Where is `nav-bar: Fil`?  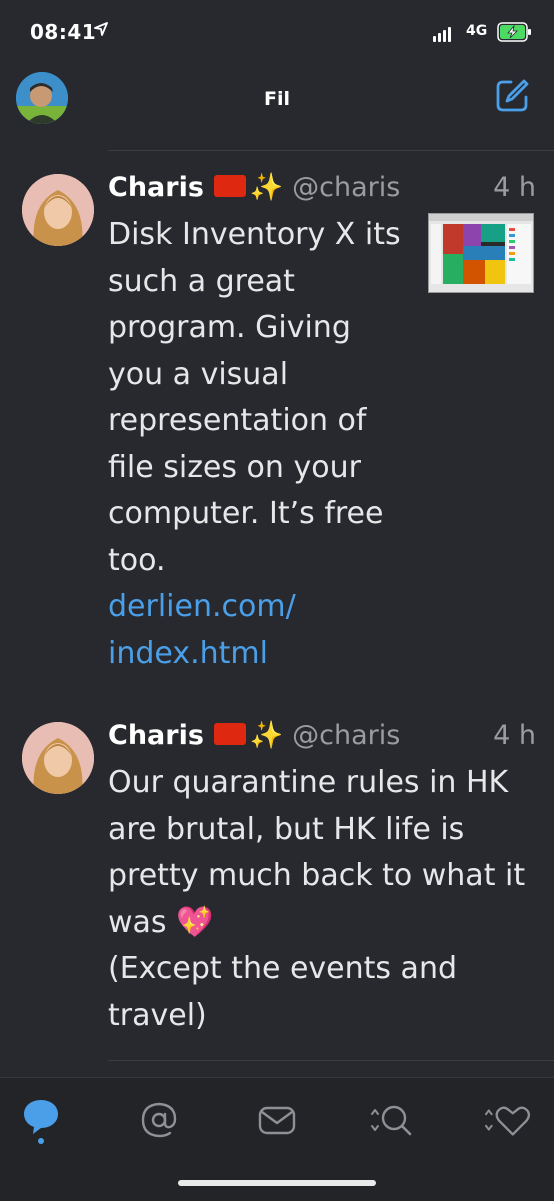
nav-bar: Fil is located at coordinates (277, 100).